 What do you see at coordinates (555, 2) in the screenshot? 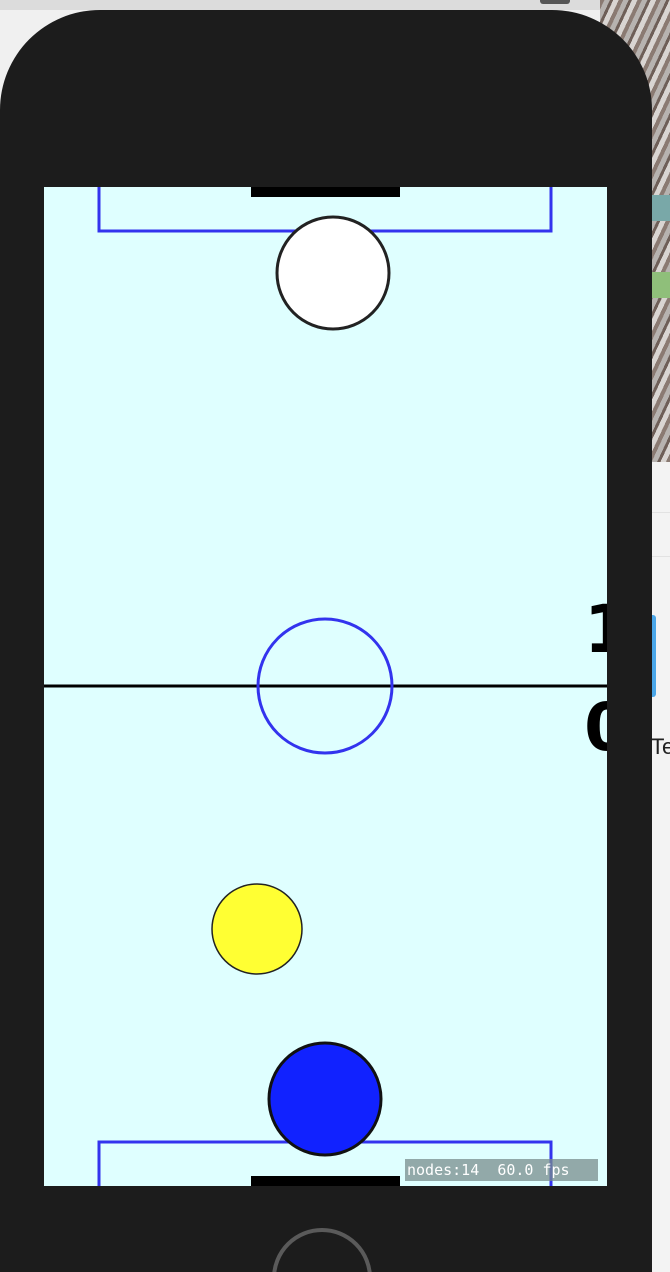
I see `desktop-top-handle` at bounding box center [555, 2].